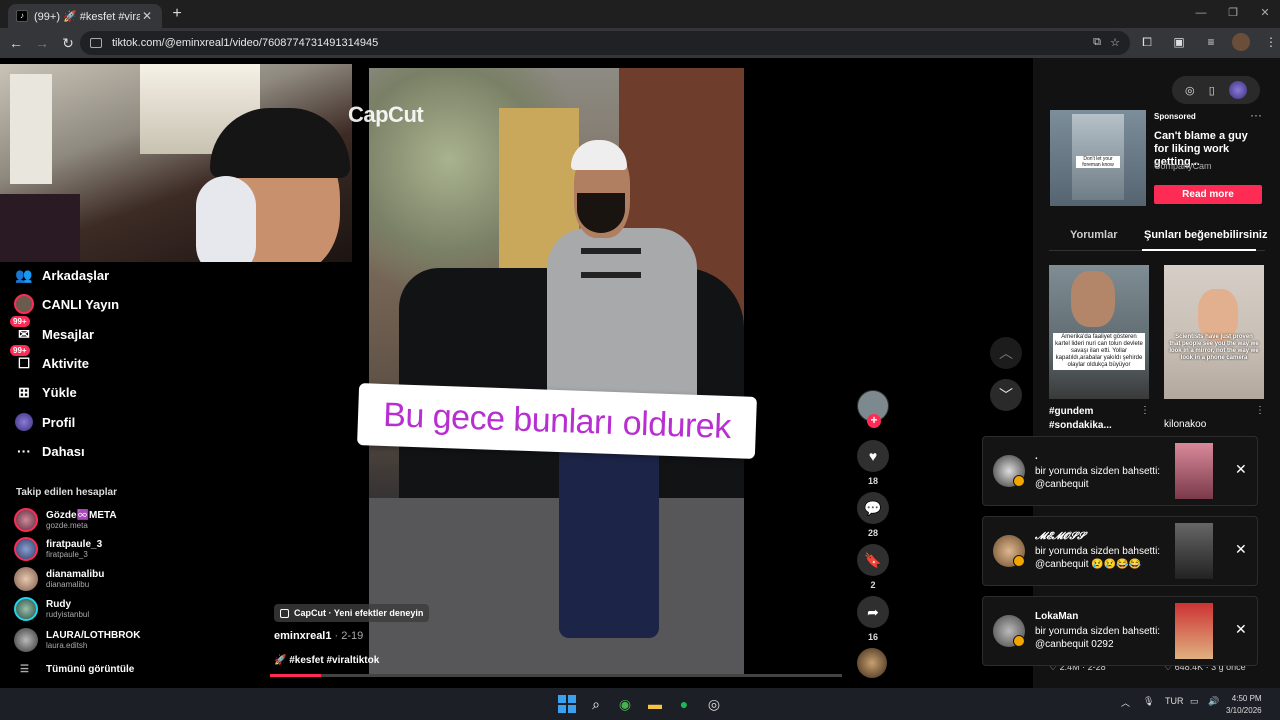 The height and width of the screenshot is (720, 1280). I want to click on file-explorer-icon: ▬, so click(655, 704).